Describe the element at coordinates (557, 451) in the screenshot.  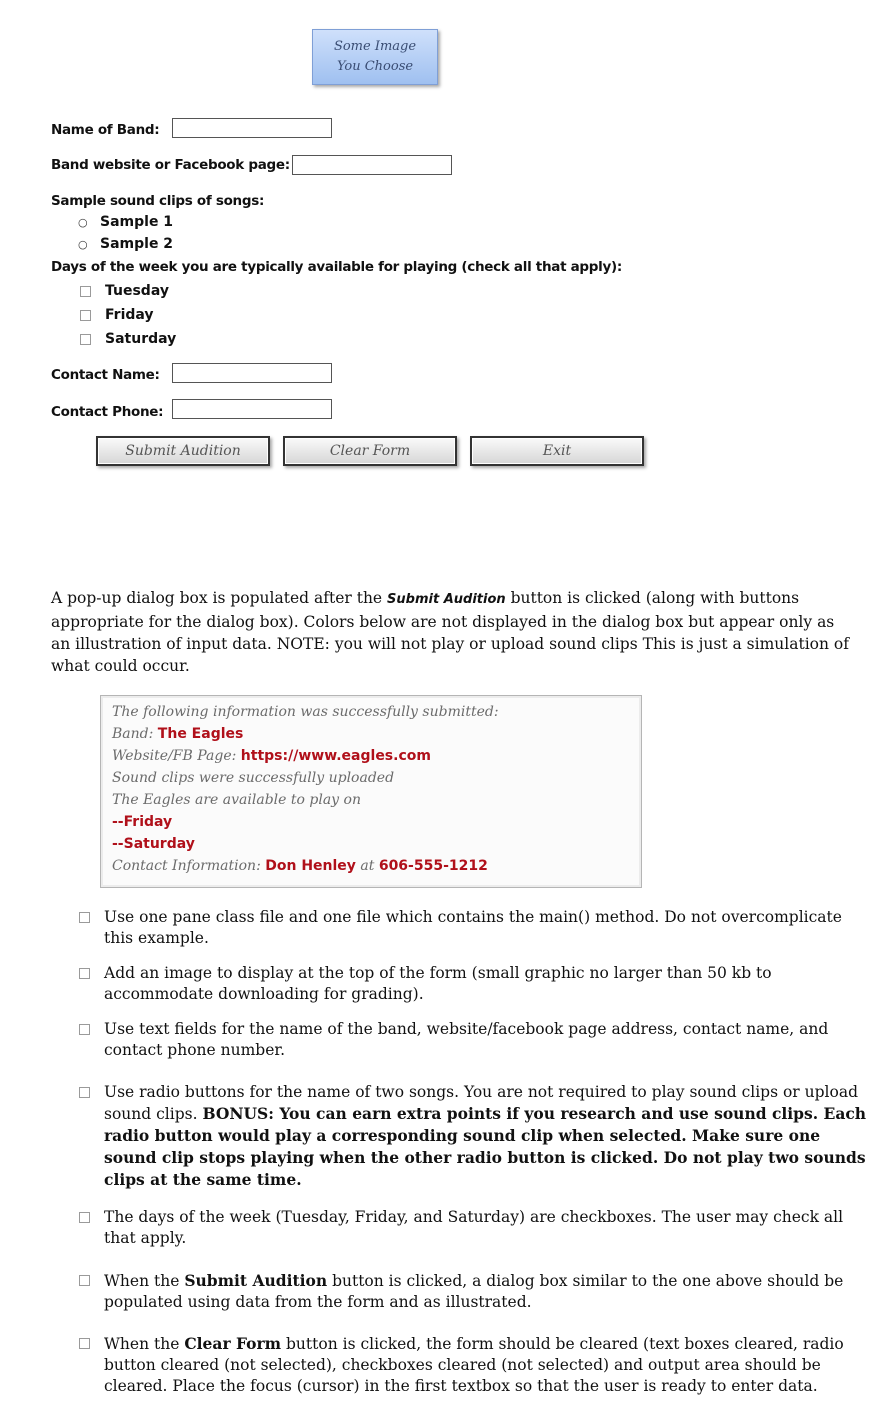
I see `exit-button: Exit` at that location.